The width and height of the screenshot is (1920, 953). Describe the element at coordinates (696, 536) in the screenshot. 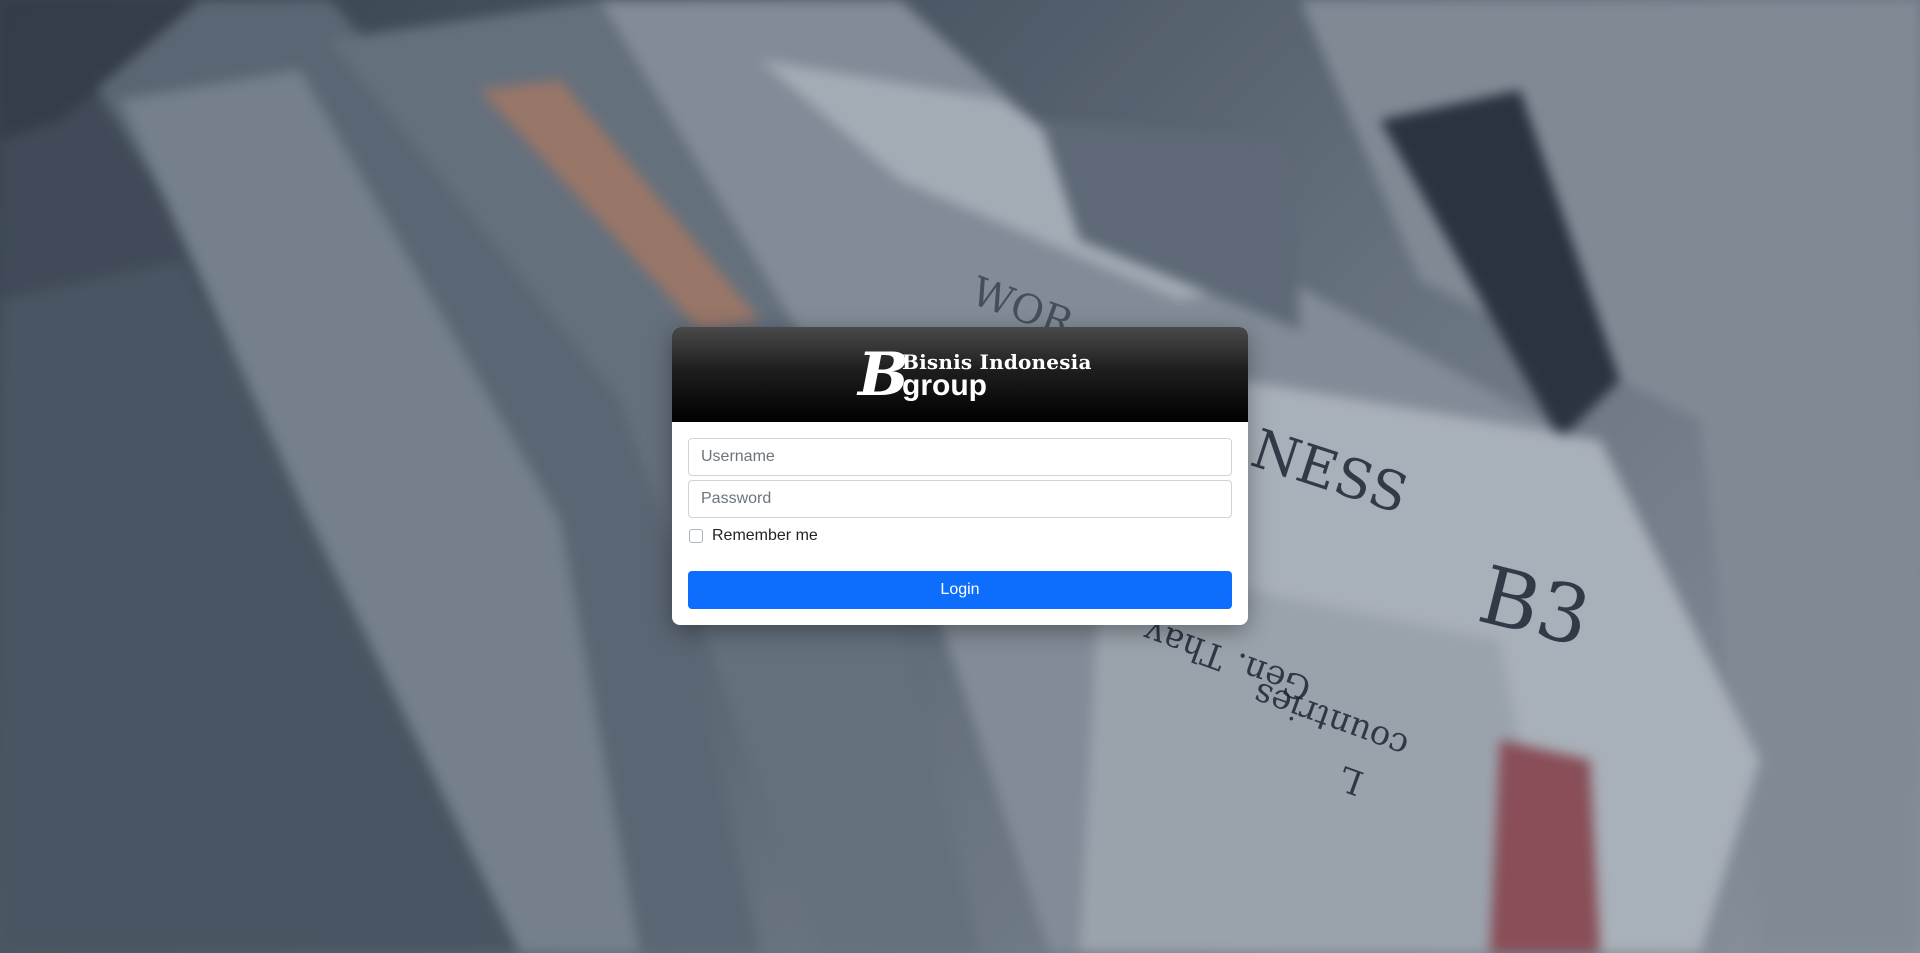

I see `remember-me-checkbox` at that location.